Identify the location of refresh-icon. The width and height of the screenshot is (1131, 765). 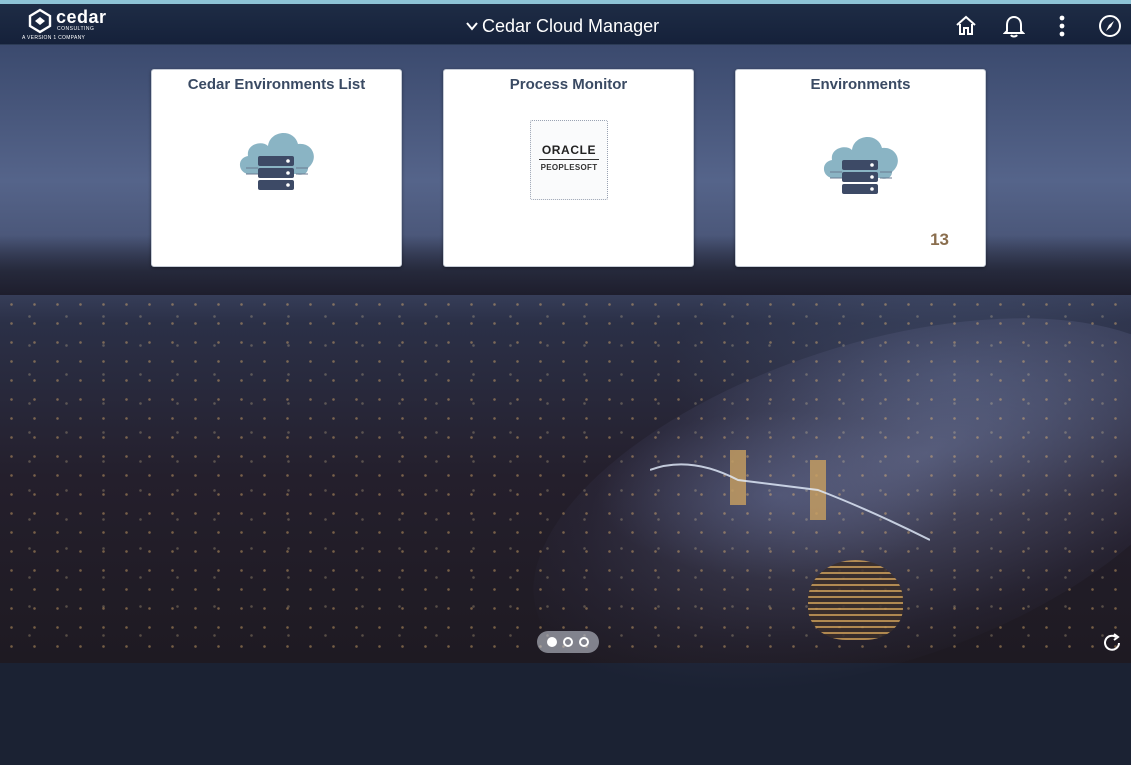
(1112, 642).